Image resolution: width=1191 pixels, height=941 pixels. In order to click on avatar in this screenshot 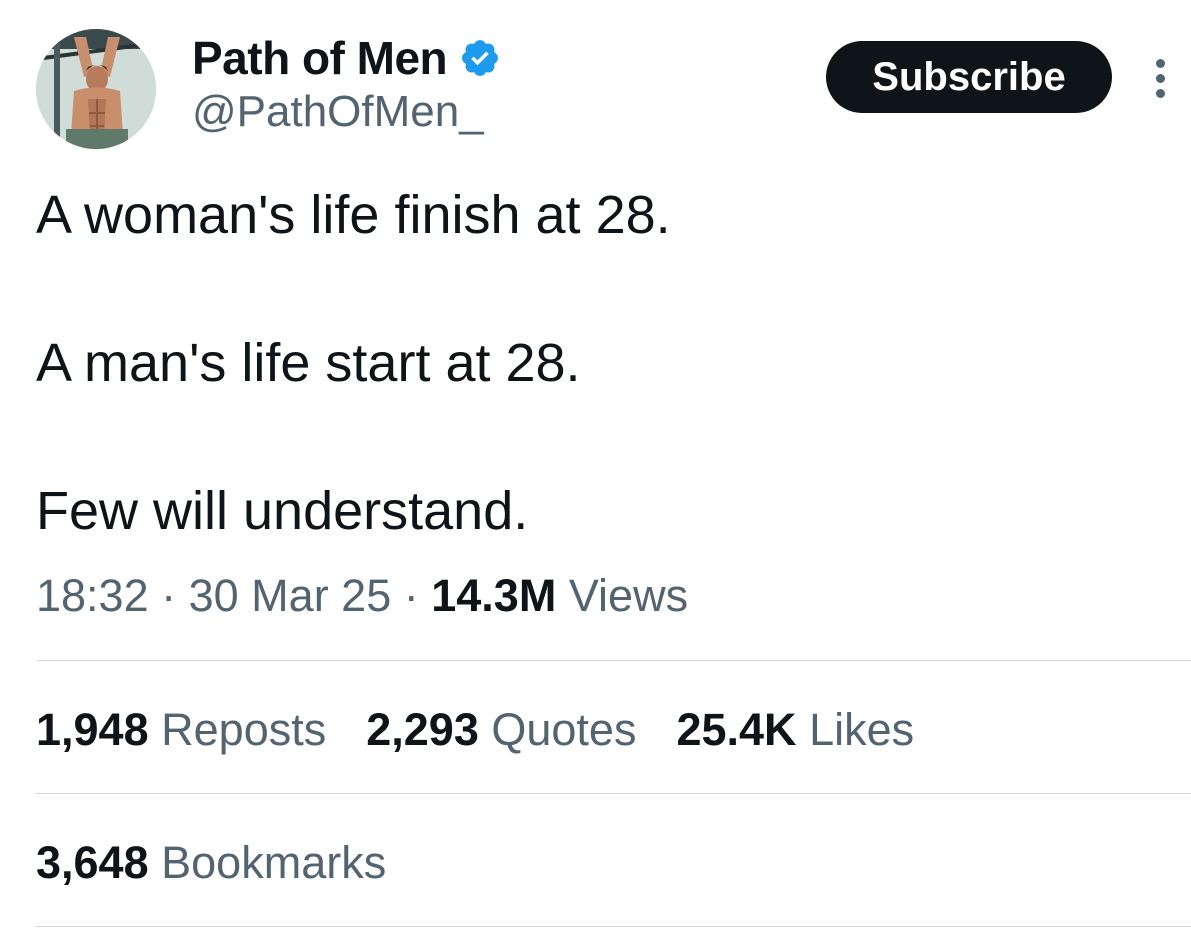, I will do `click(96, 89)`.